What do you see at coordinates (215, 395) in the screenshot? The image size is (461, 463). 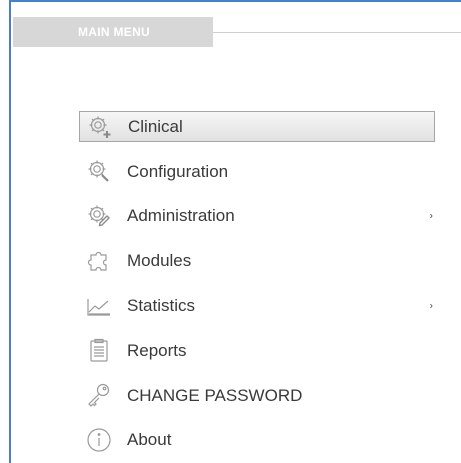 I see `menu-item-label: CHANGE PASSWORD` at bounding box center [215, 395].